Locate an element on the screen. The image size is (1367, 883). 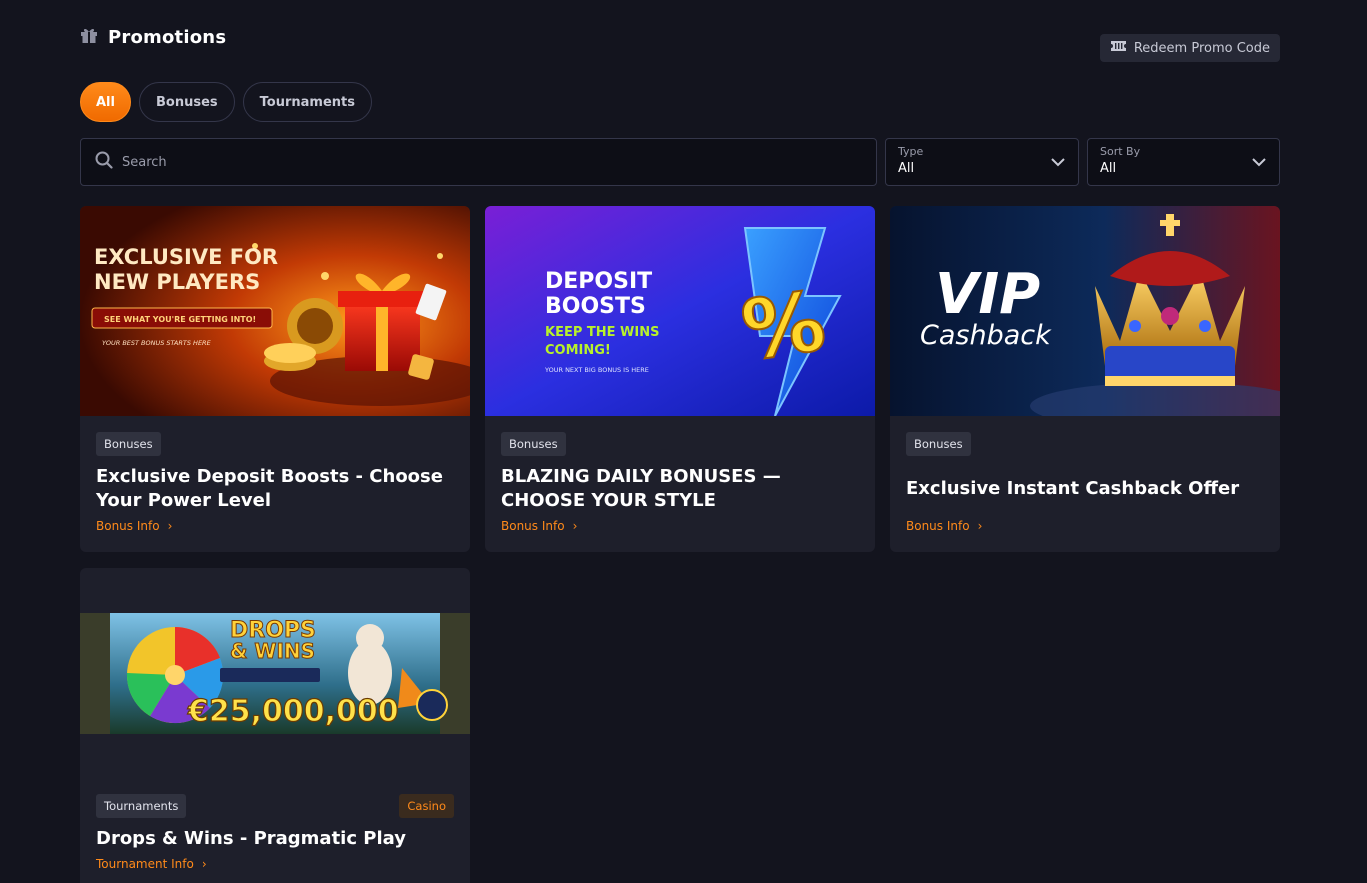
banner-text: & WINS is located at coordinates (272, 651).